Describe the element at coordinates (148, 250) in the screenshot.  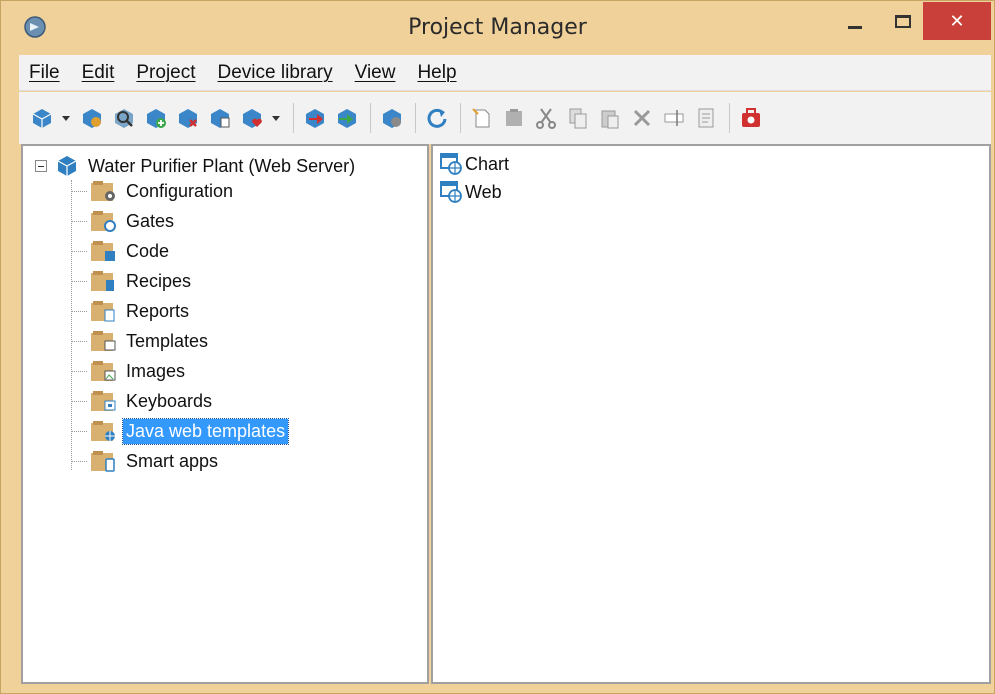
I see `tree-item-label: Code` at that location.